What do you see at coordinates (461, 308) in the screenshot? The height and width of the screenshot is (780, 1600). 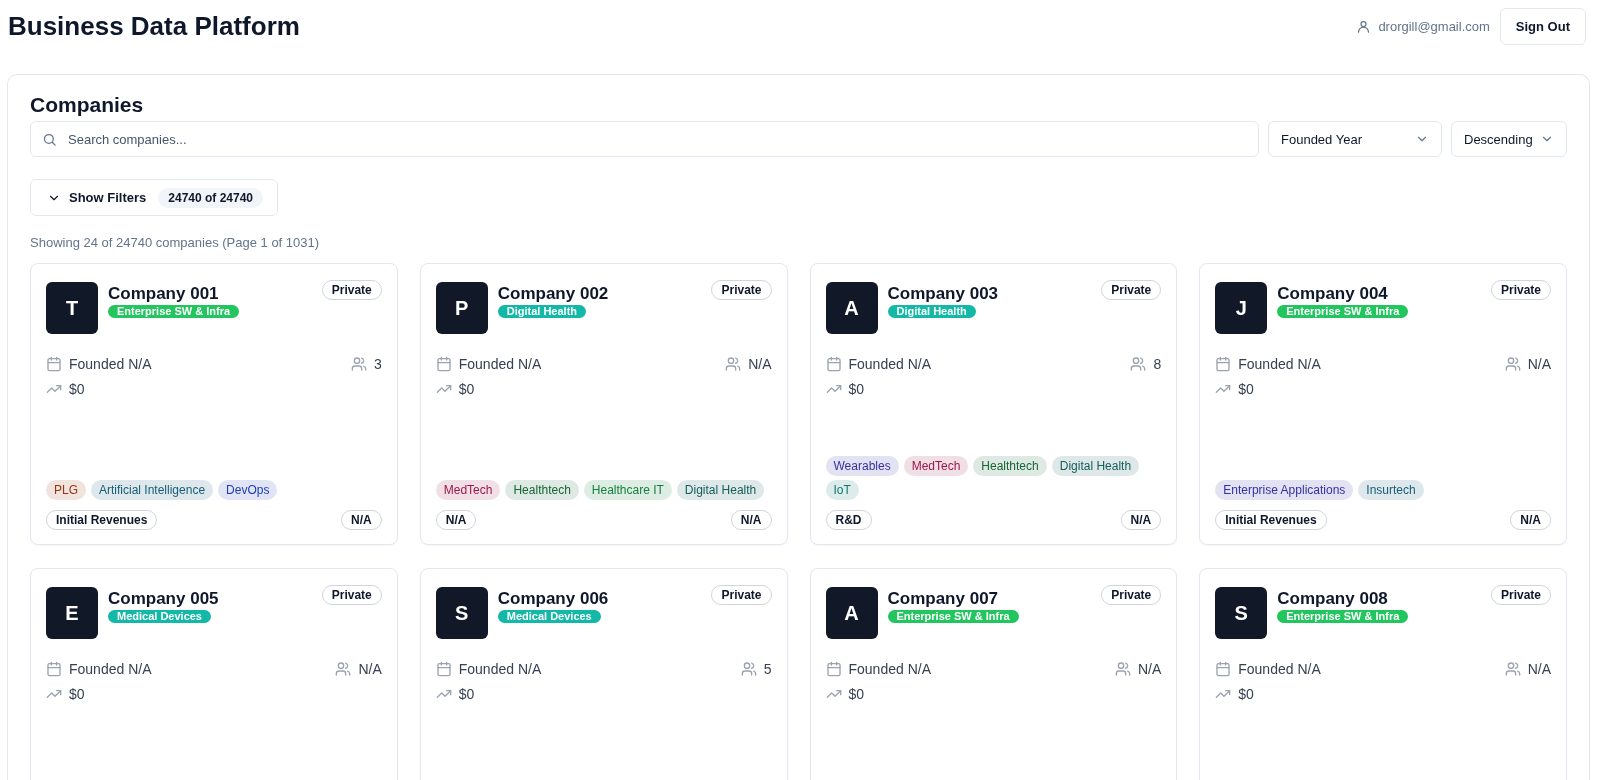 I see `company-logo: P` at bounding box center [461, 308].